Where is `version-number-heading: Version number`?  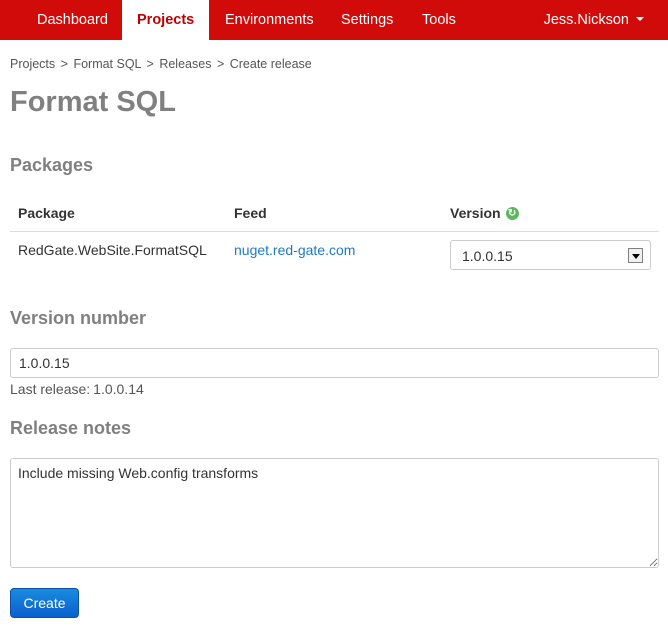 version-number-heading: Version number is located at coordinates (78, 318).